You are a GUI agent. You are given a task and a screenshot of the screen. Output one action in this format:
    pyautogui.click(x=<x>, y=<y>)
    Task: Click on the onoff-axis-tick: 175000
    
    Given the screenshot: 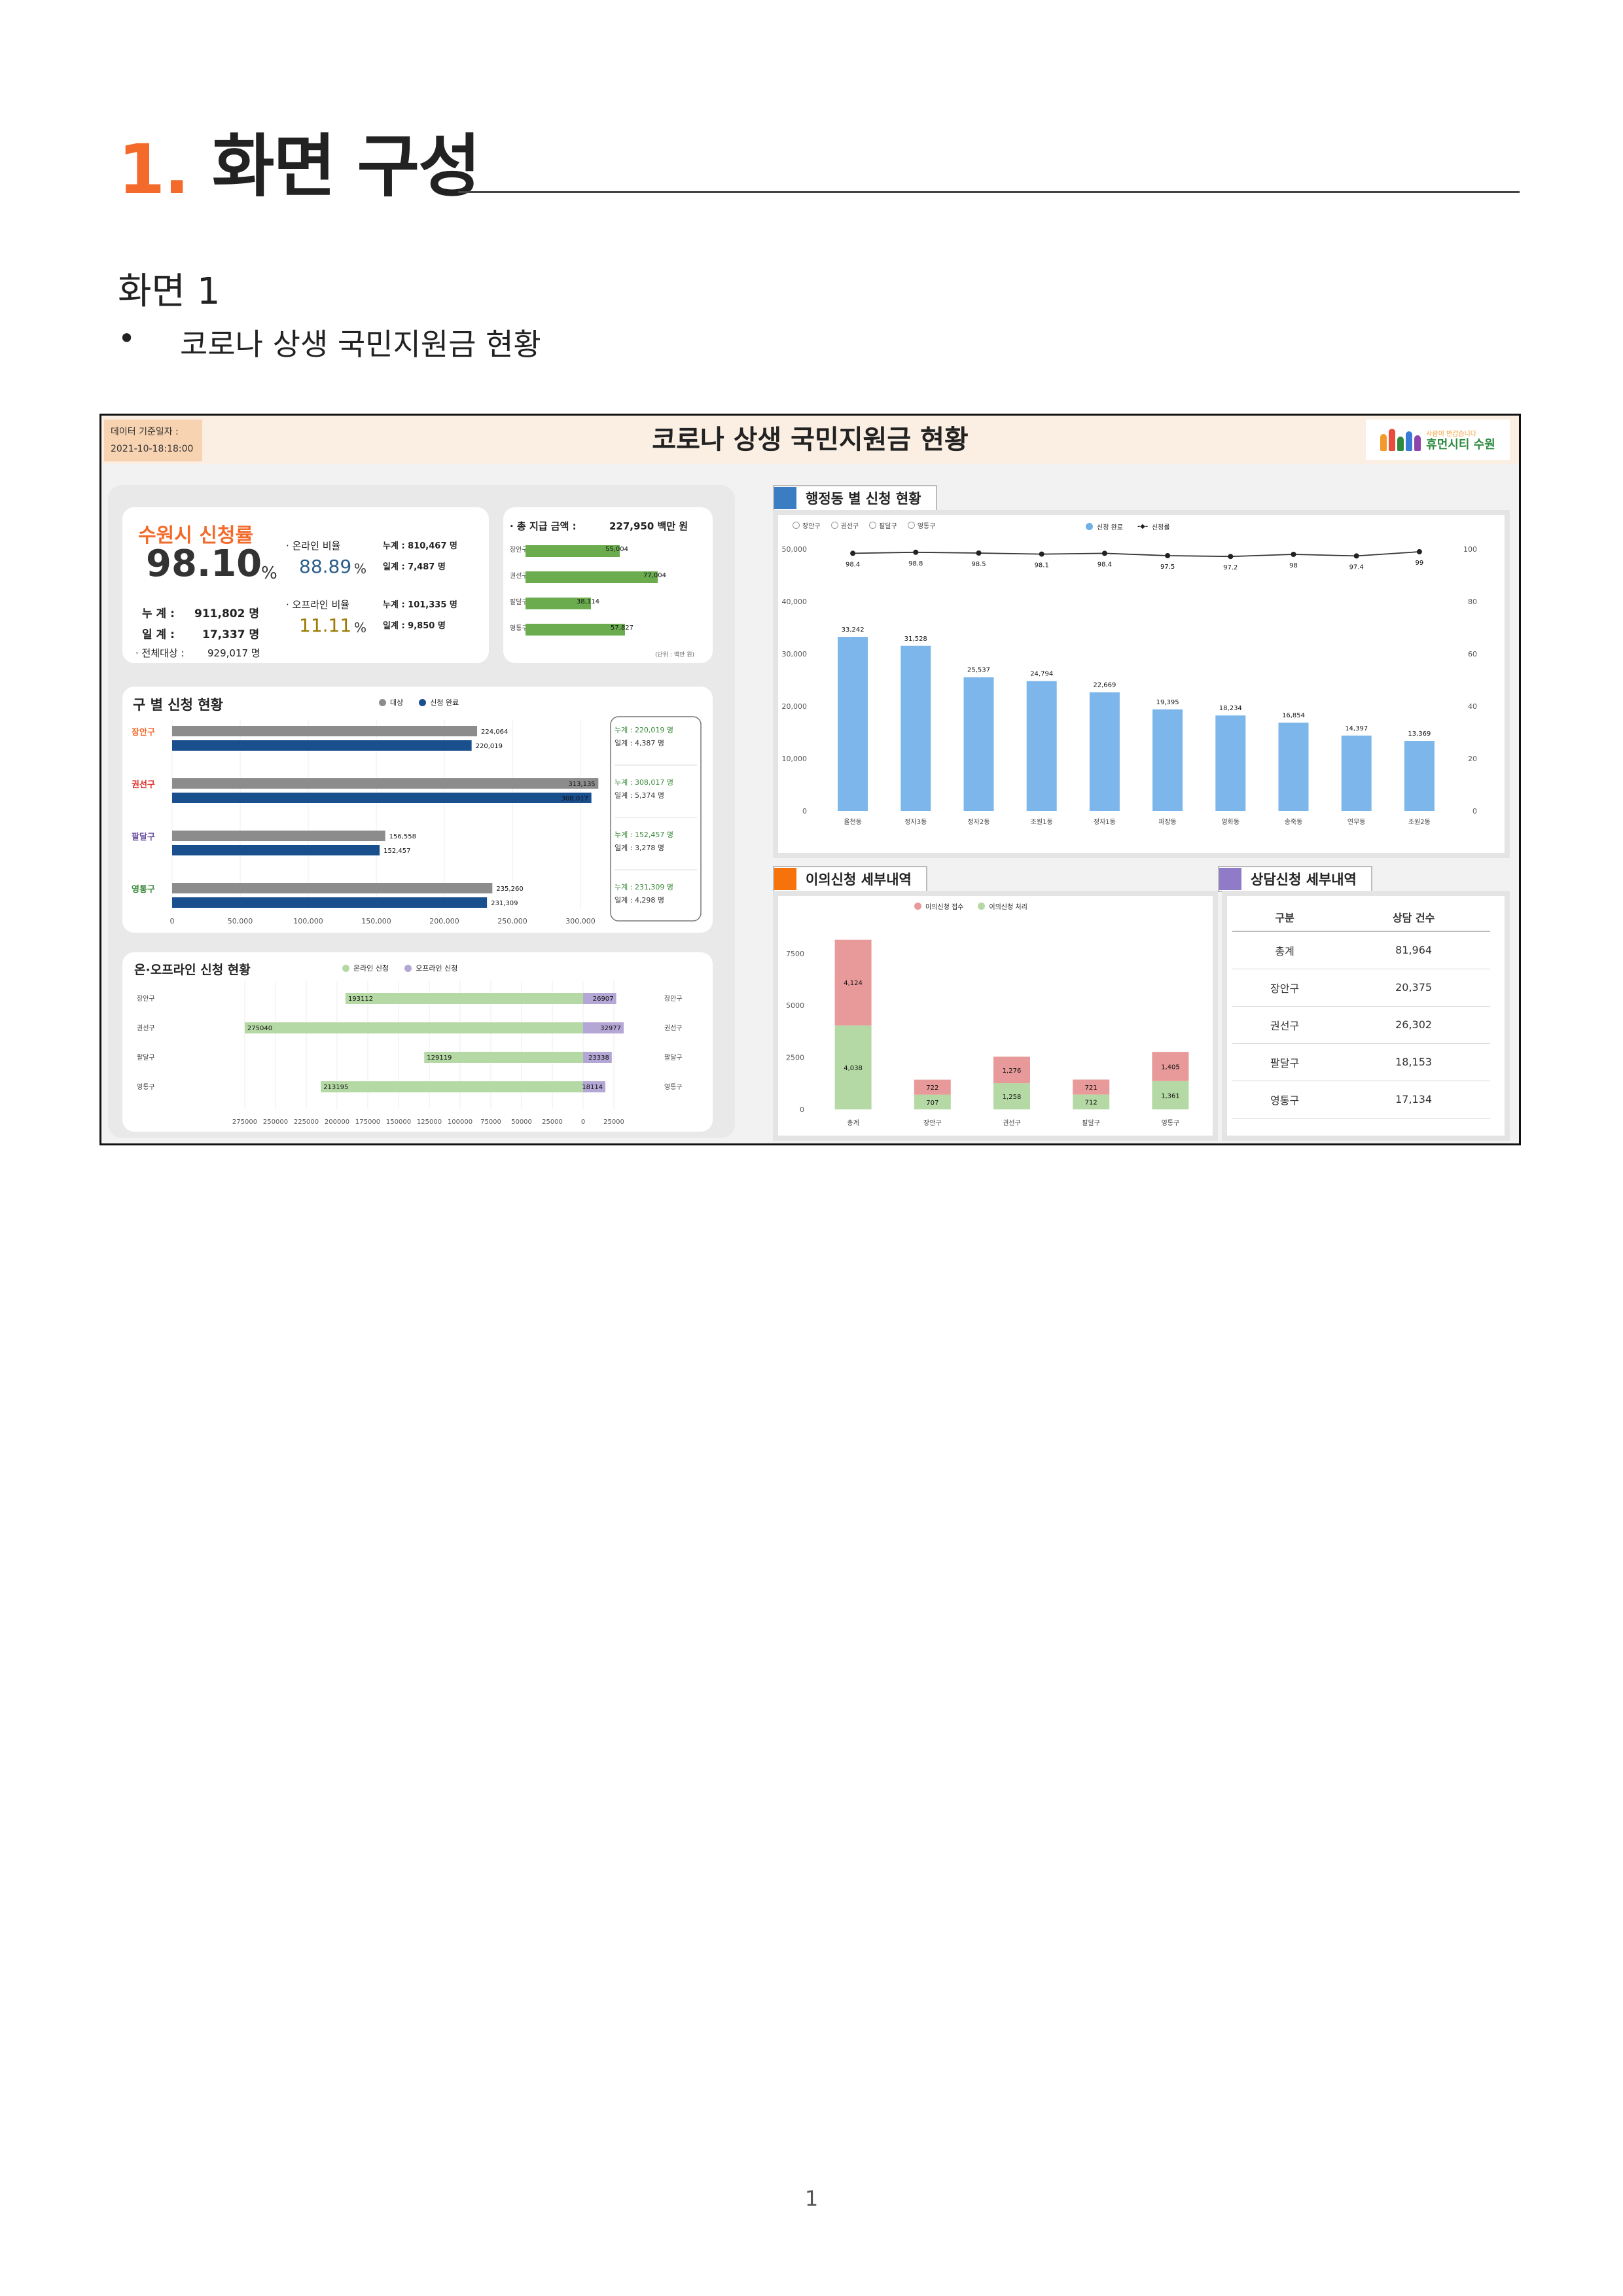 What is the action you would take?
    pyautogui.click(x=367, y=1122)
    